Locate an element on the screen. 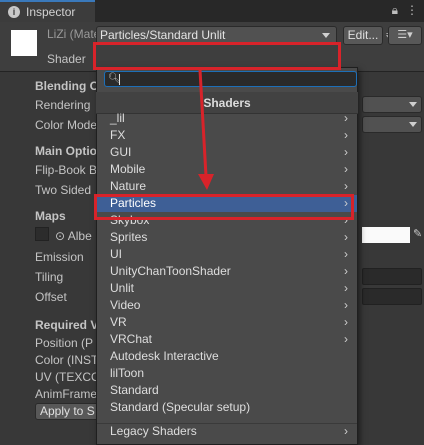 Image resolution: width=424 pixels, height=445 pixels. annotation-arrow is located at coordinates (206, 129).